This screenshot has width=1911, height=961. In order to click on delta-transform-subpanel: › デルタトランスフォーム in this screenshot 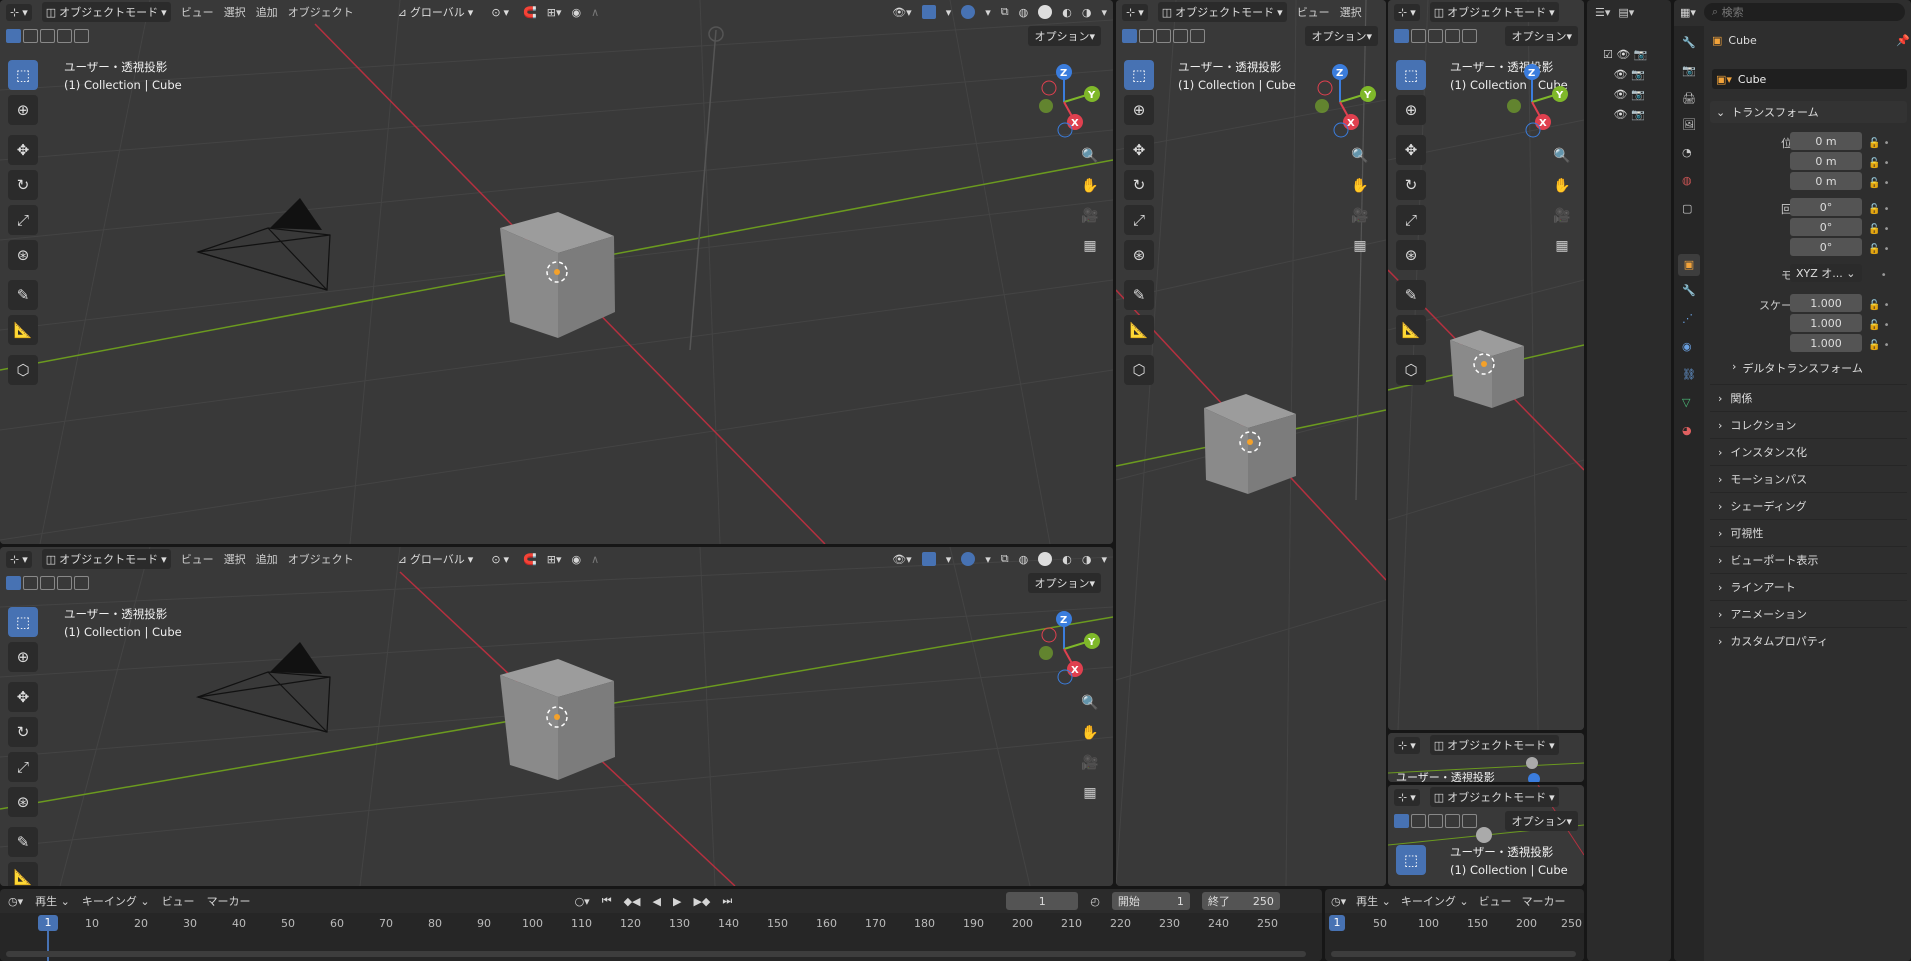, I will do `click(1797, 368)`.